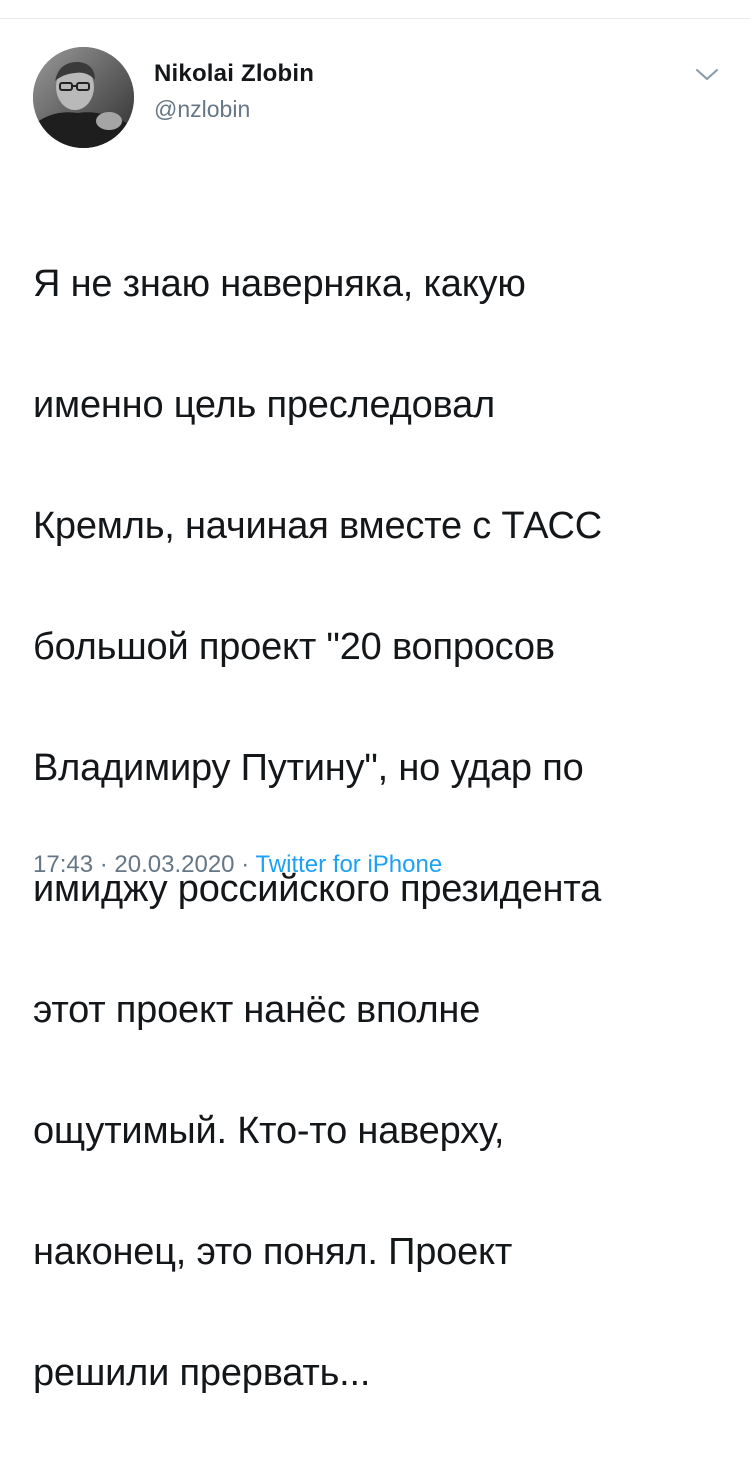 This screenshot has width=750, height=1464. I want to click on tweet-text-line: Я не знаю наверняка, какую, so click(279, 283).